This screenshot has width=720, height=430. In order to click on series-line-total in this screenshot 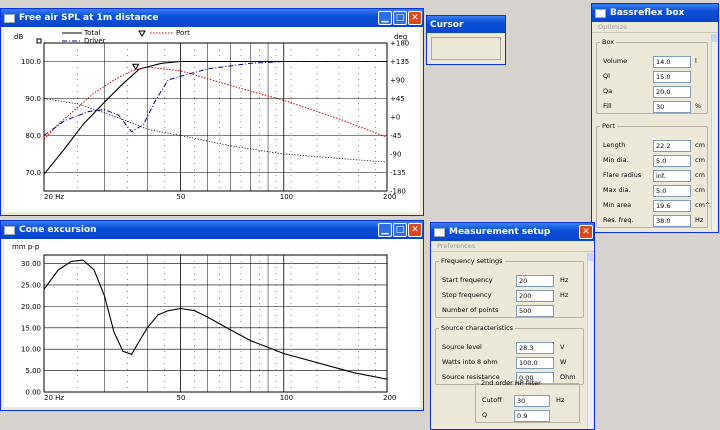, I will do `click(215, 117)`.